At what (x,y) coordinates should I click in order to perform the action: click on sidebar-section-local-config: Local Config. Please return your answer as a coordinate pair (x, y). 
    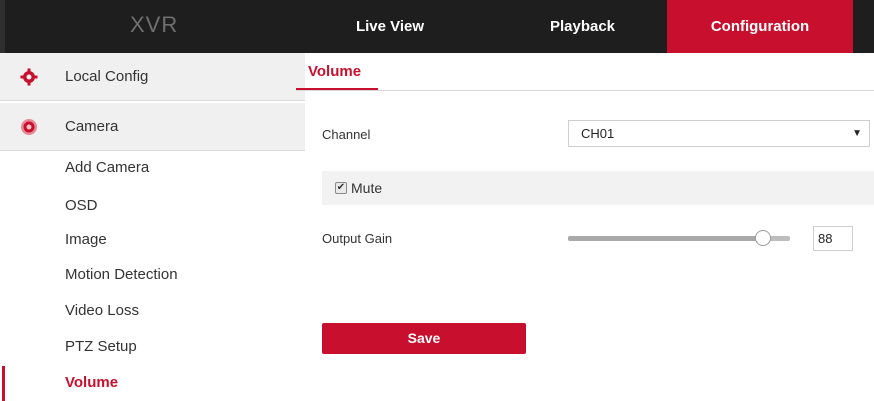
    Looking at the image, I should click on (152, 77).